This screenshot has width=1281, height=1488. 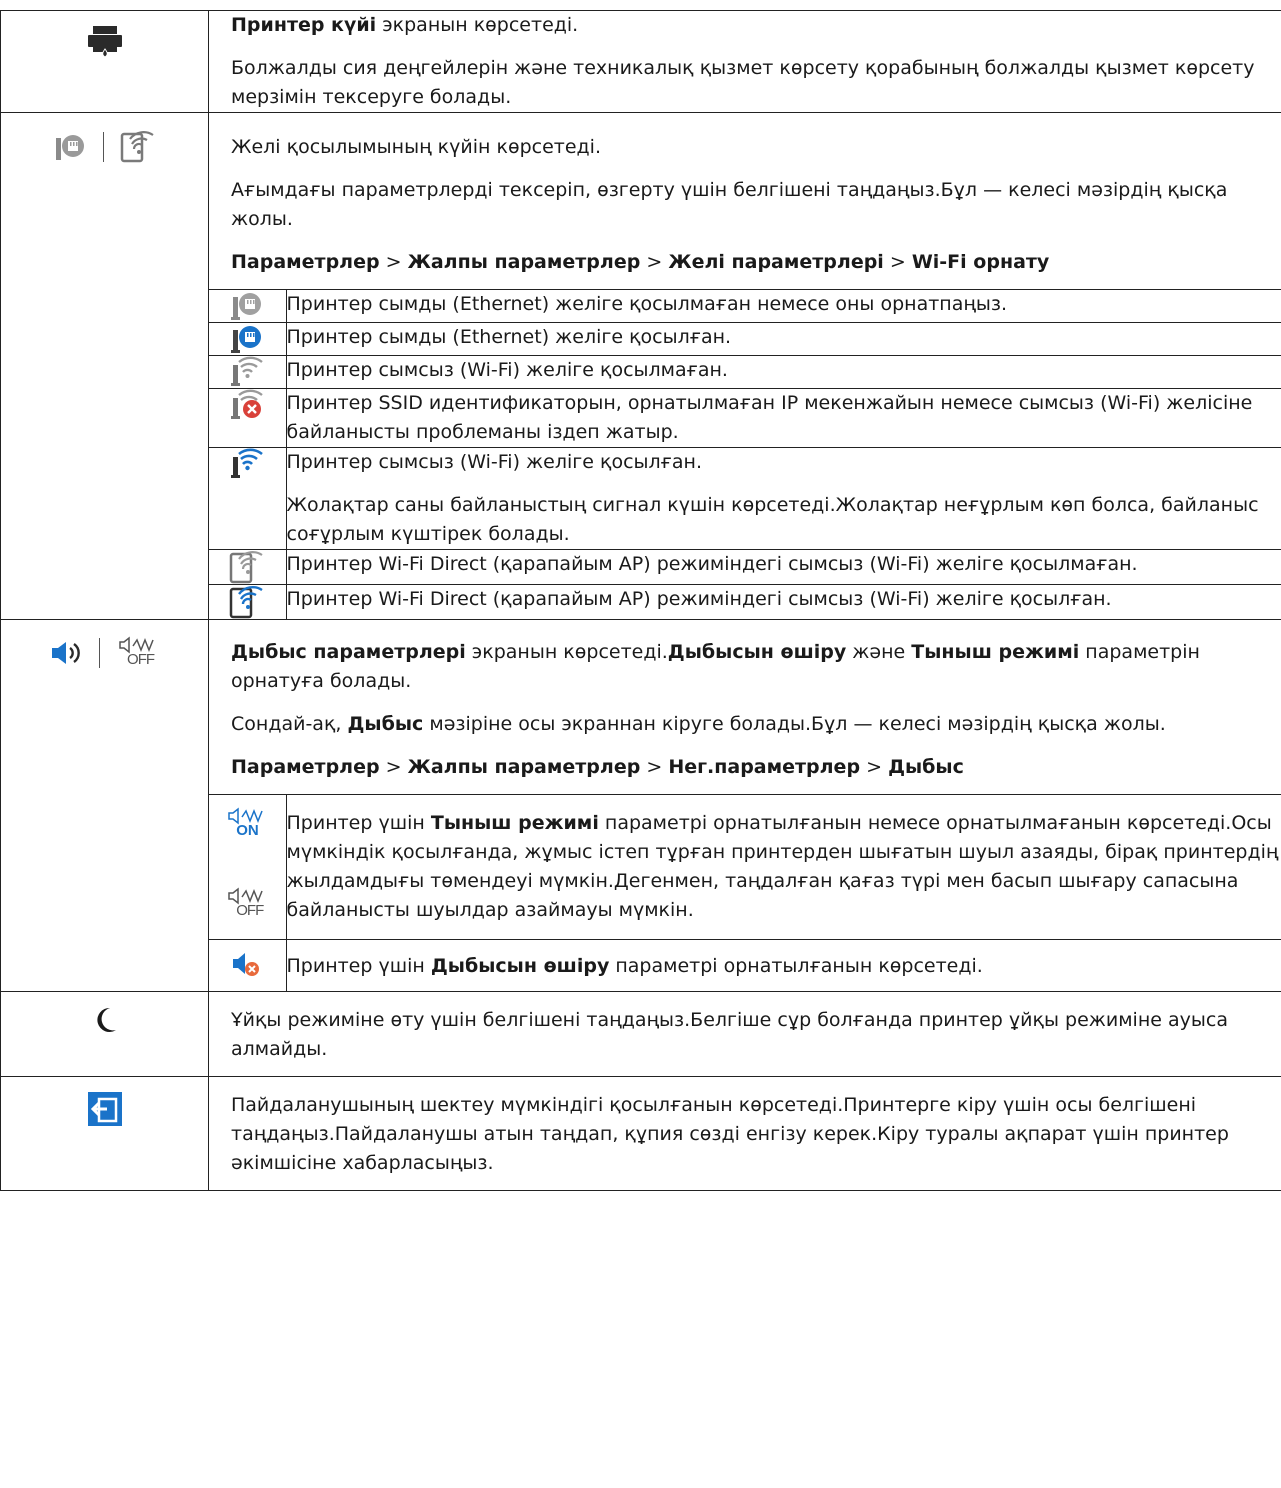 I want to click on printer-status-line: Принтер күйі экранын көрсетеді., so click(x=745, y=25).